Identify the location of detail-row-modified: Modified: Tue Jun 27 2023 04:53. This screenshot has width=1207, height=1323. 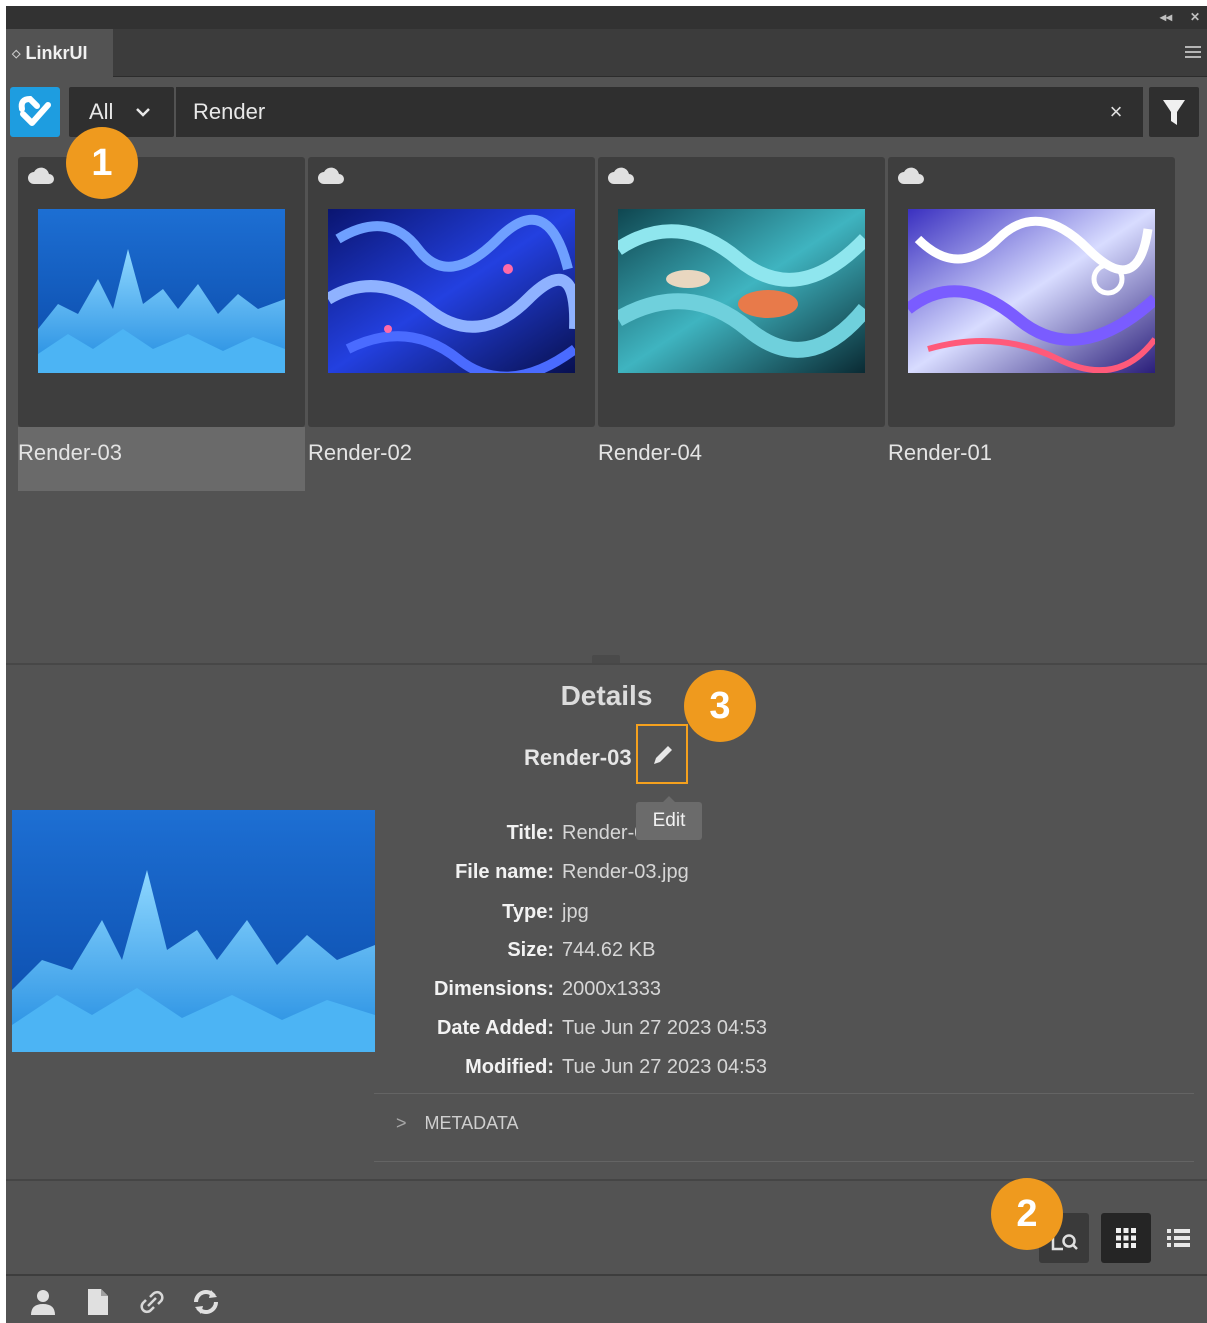
(648, 1070).